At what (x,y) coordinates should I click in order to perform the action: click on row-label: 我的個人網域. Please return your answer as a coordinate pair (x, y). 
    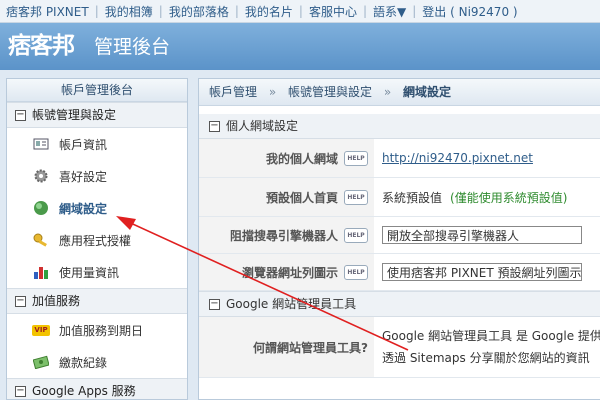
    Looking at the image, I should click on (301, 158).